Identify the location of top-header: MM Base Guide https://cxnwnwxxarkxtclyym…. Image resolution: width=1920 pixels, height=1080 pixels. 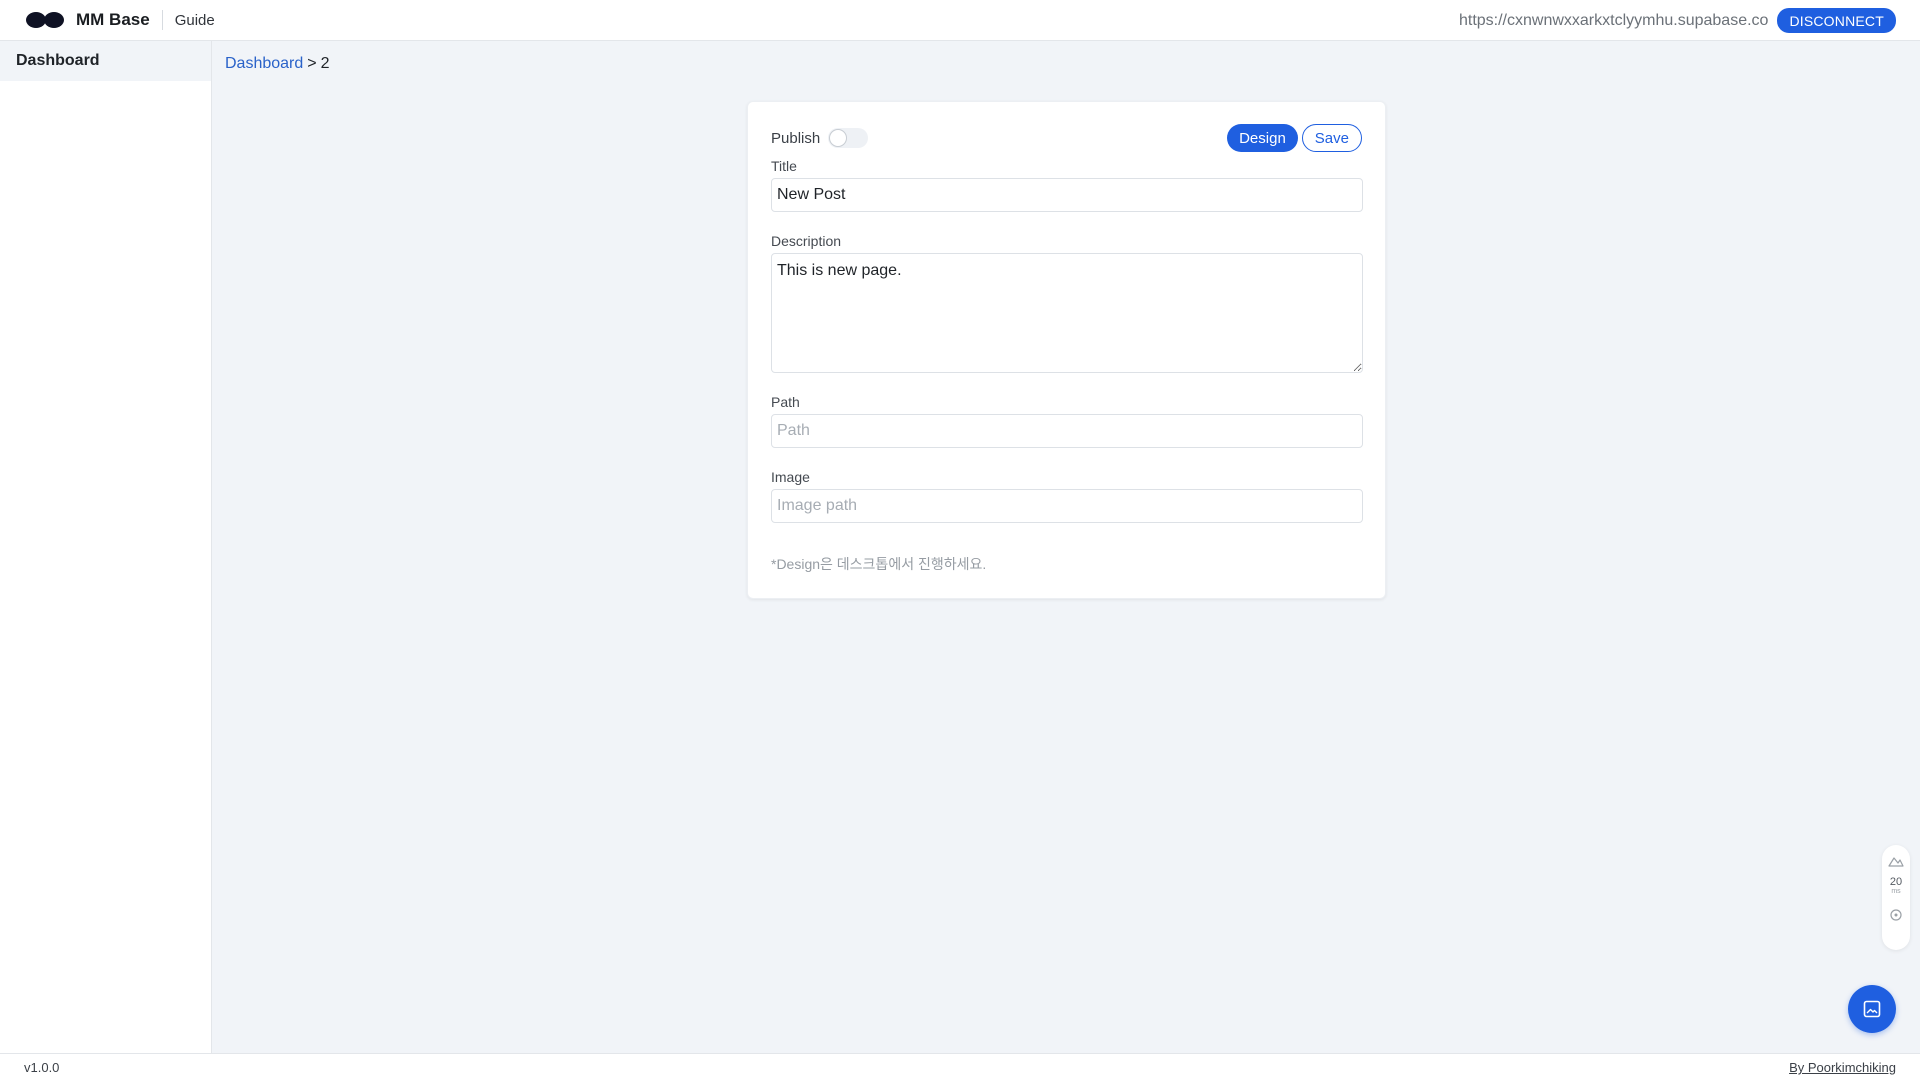
(960, 20).